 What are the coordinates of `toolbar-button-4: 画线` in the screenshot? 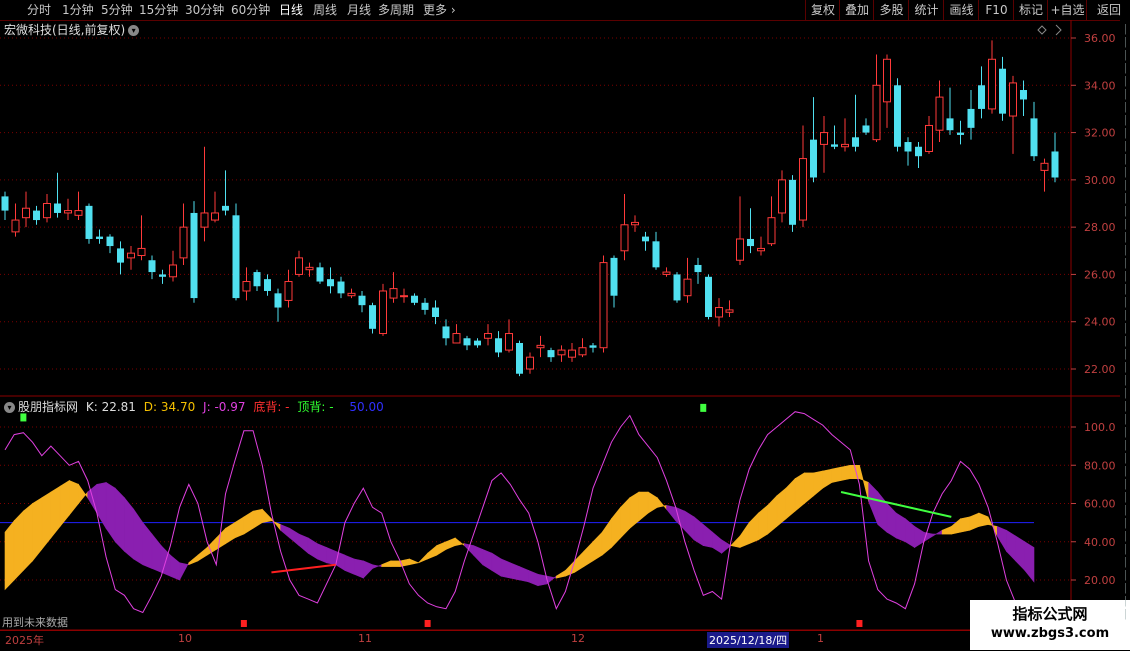 It's located at (961, 10).